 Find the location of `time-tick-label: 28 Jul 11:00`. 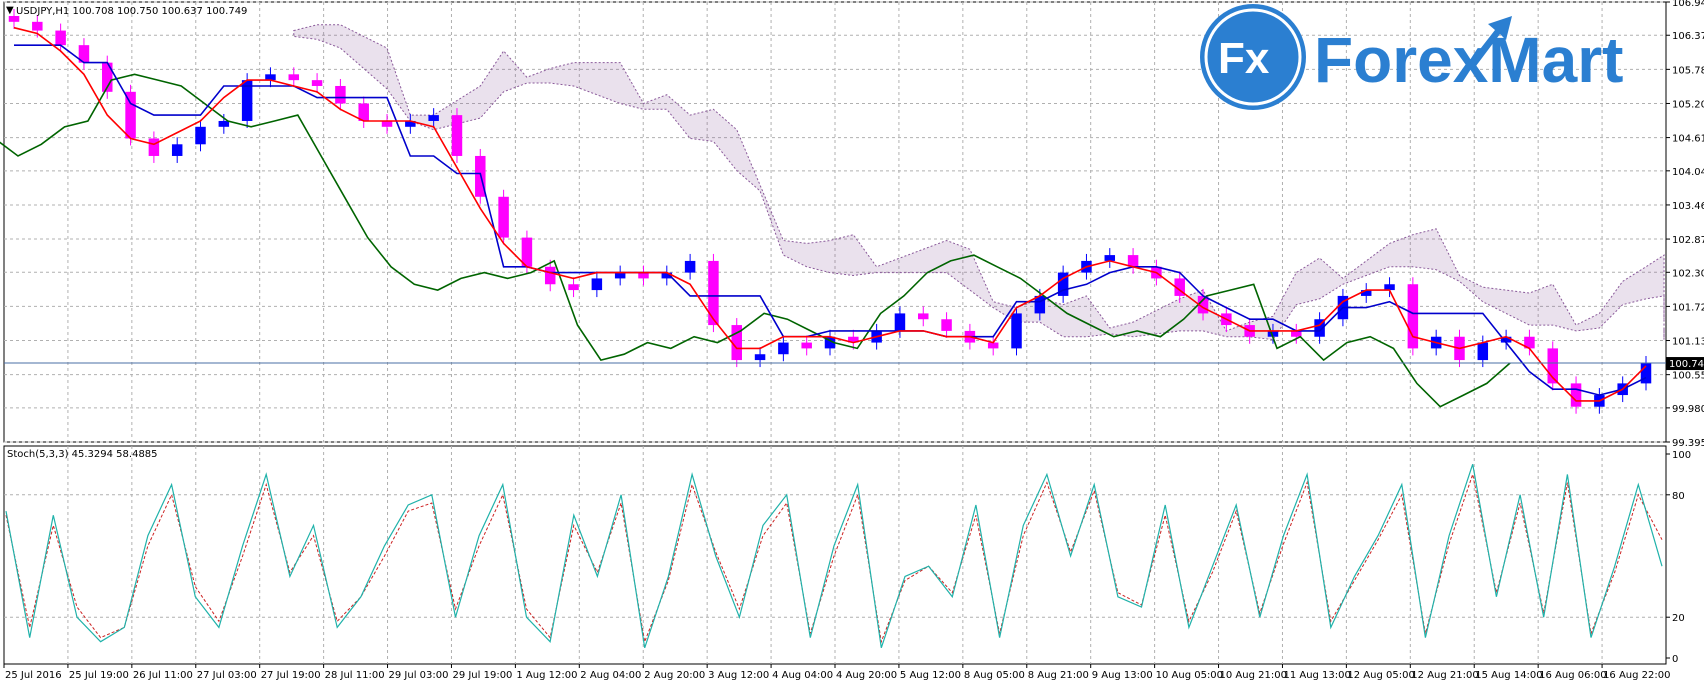

time-tick-label: 28 Jul 11:00 is located at coordinates (355, 675).